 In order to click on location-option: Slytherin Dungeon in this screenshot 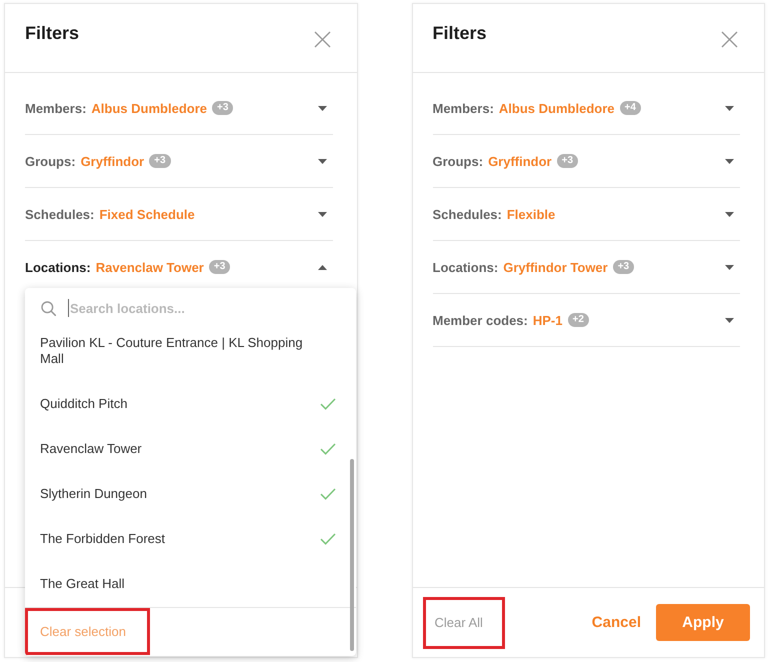, I will do `click(190, 494)`.